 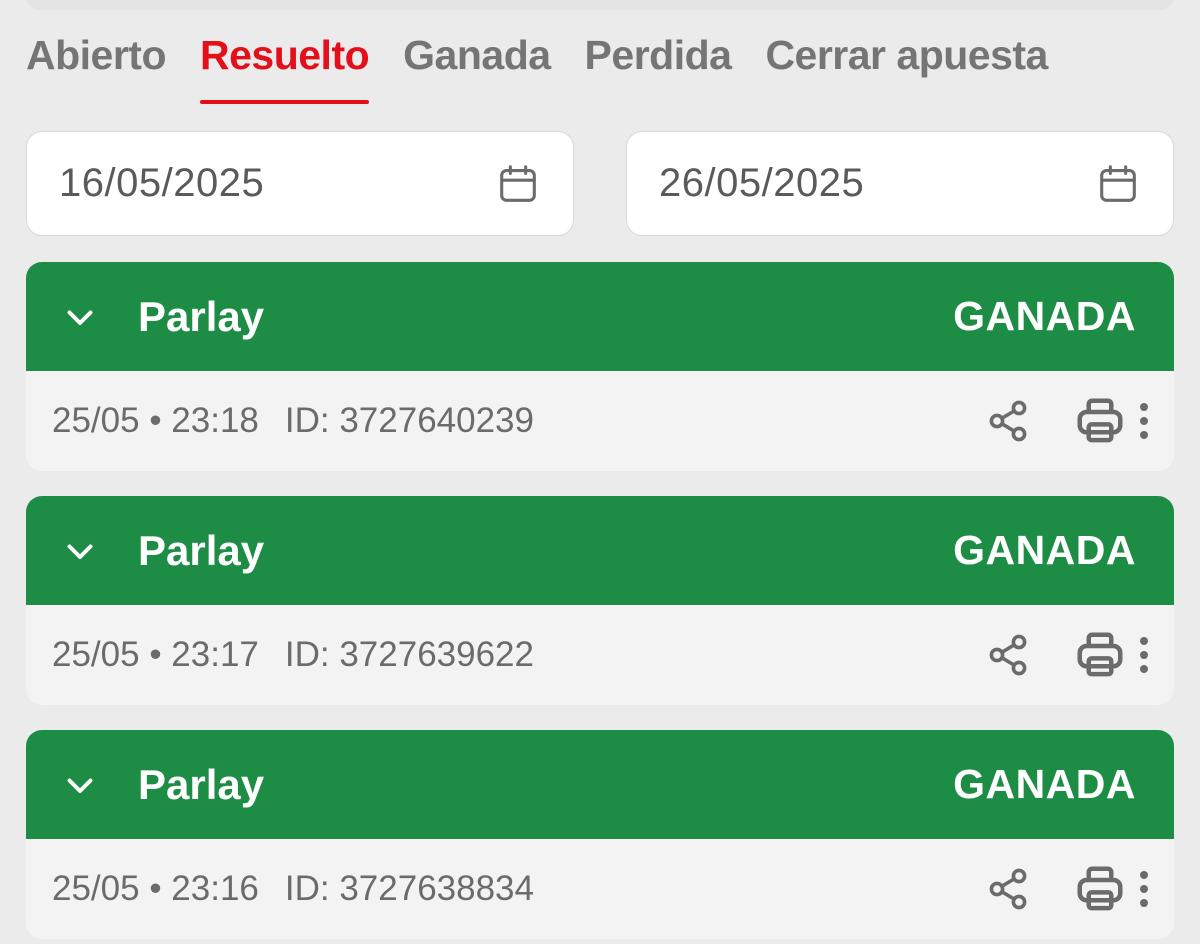 What do you see at coordinates (215, 888) in the screenshot?
I see `bet-time: 23:16` at bounding box center [215, 888].